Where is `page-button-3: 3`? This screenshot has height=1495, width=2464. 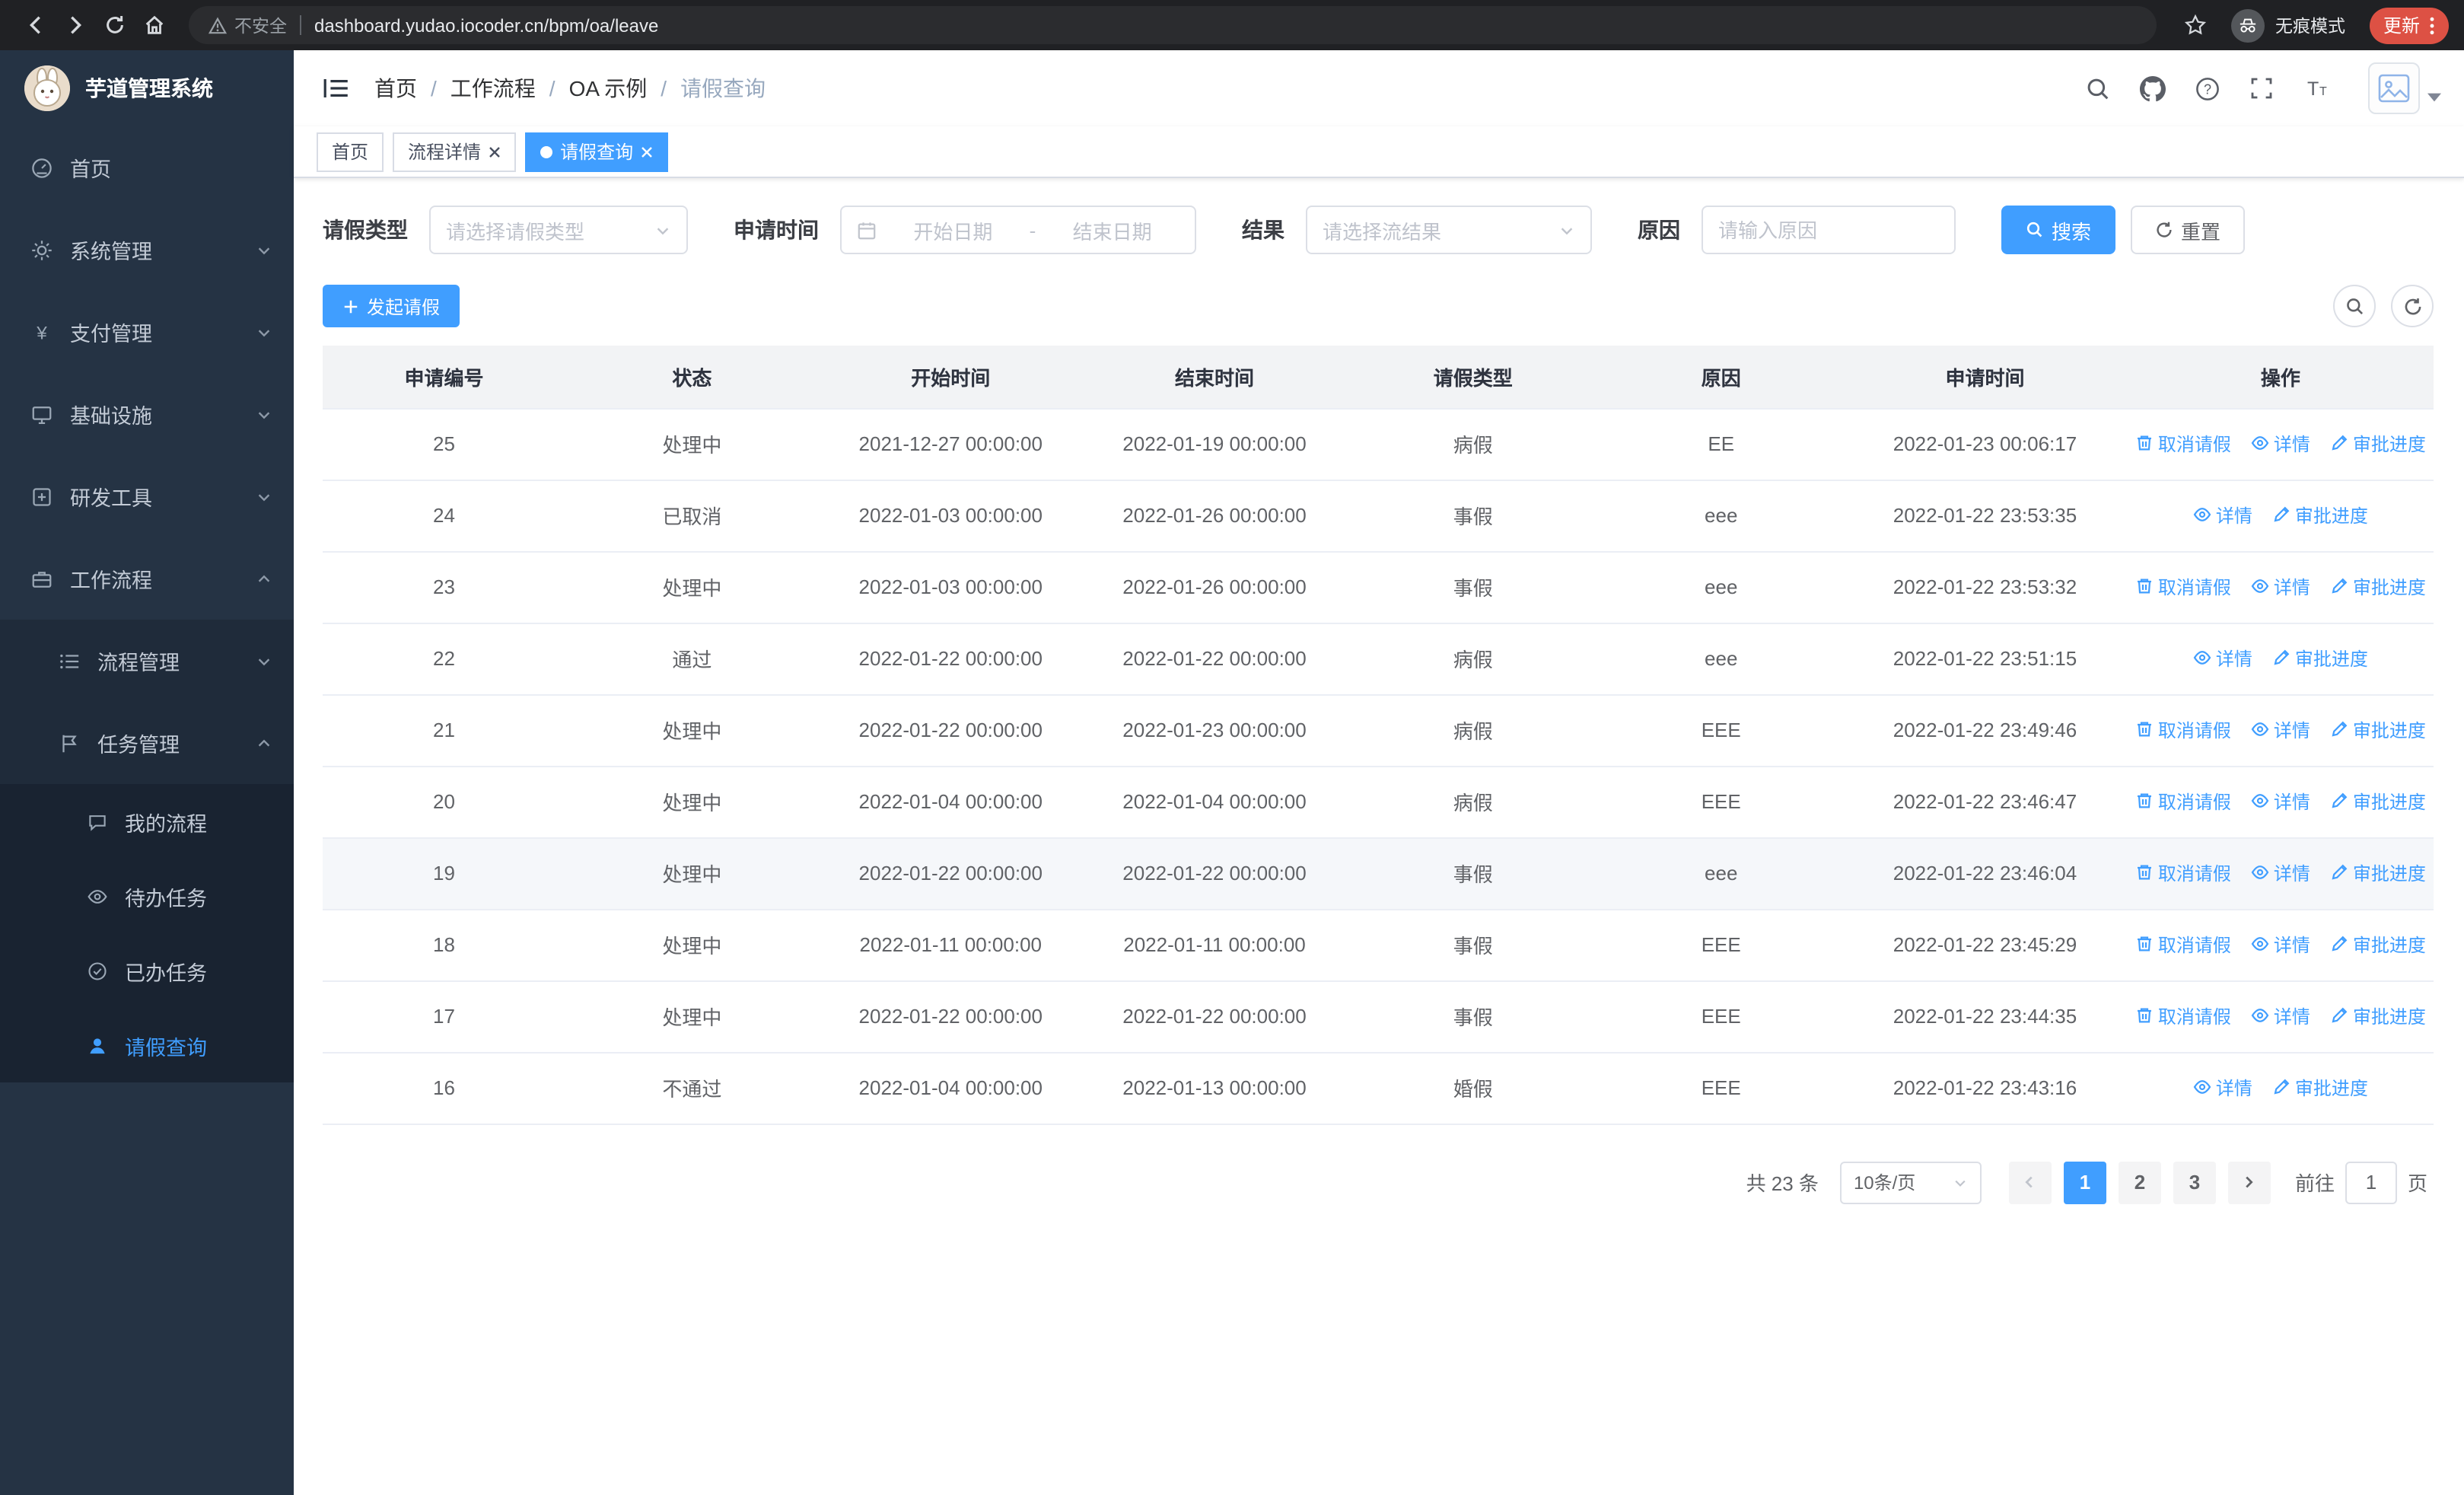
page-button-3: 3 is located at coordinates (2194, 1182).